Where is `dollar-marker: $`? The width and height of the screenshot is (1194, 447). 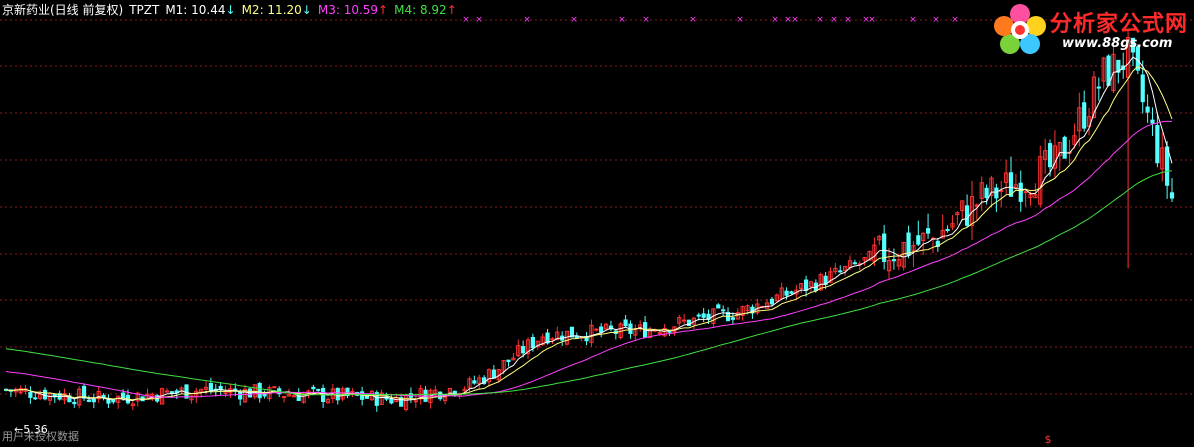
dollar-marker: $ is located at coordinates (1048, 439).